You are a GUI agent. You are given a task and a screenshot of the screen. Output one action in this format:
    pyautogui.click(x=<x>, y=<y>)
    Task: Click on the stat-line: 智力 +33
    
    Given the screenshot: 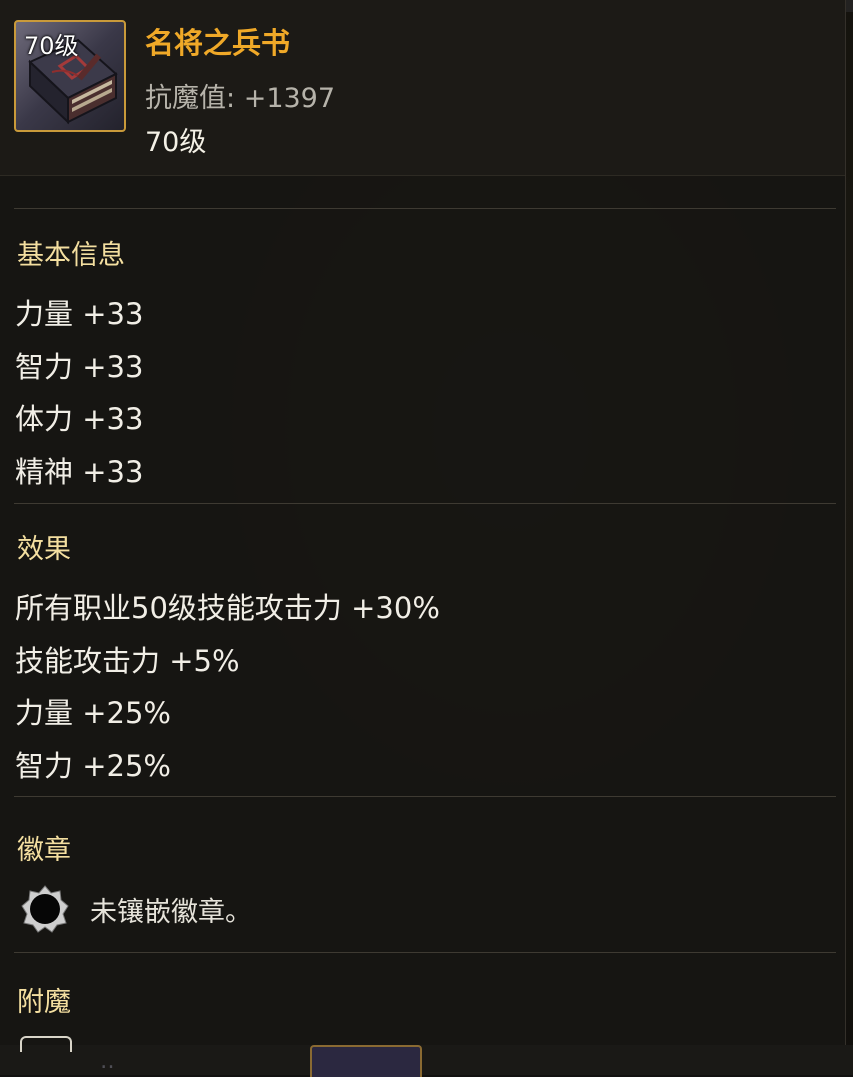 What is the action you would take?
    pyautogui.click(x=79, y=367)
    